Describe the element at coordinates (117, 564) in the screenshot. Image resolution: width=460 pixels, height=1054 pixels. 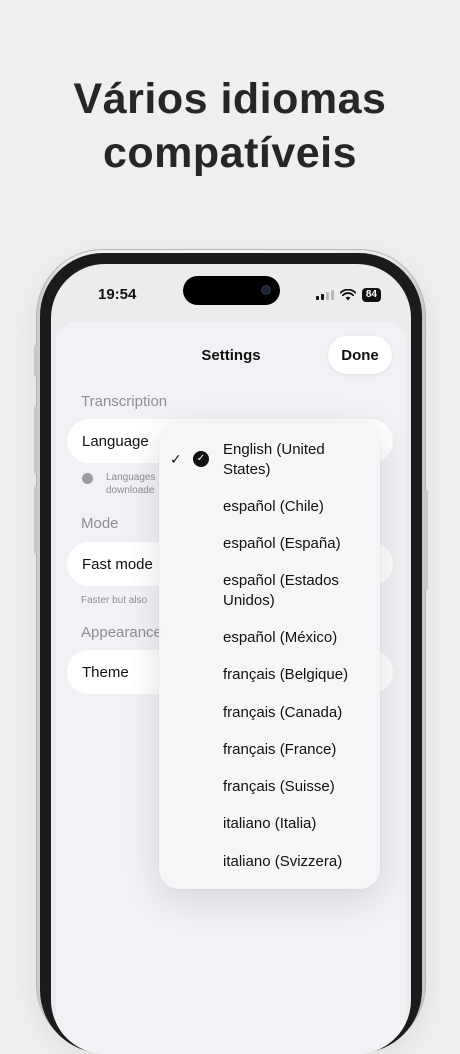
I see `fast-mode-label: Fast mode` at that location.